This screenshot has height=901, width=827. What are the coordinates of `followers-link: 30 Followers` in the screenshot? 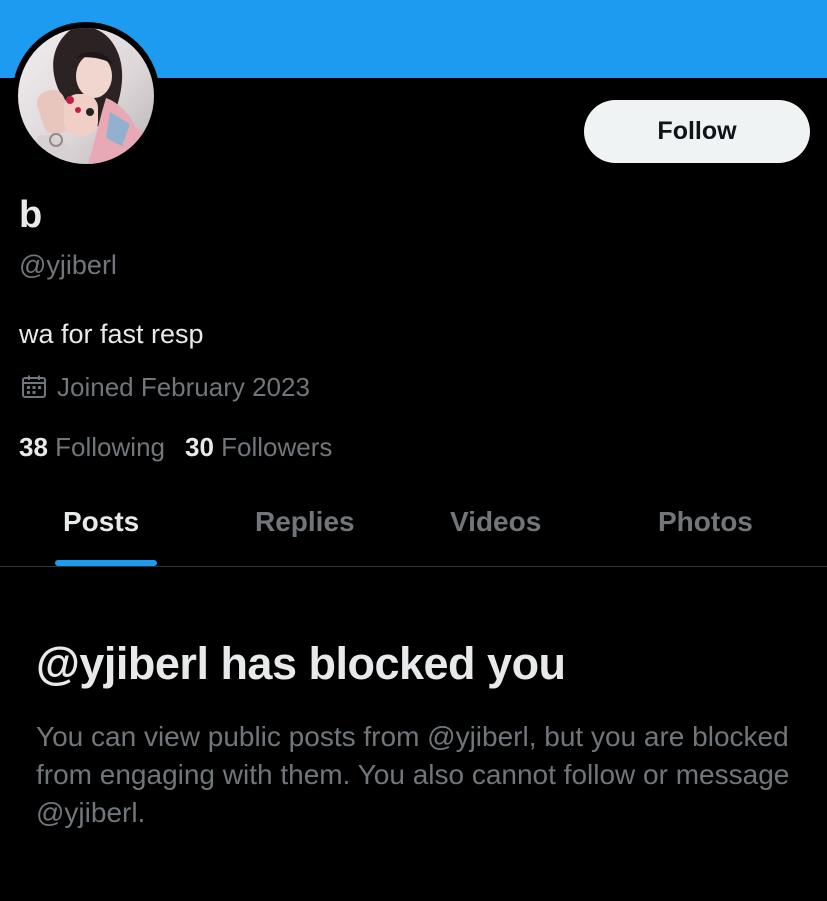 It's located at (258, 447).